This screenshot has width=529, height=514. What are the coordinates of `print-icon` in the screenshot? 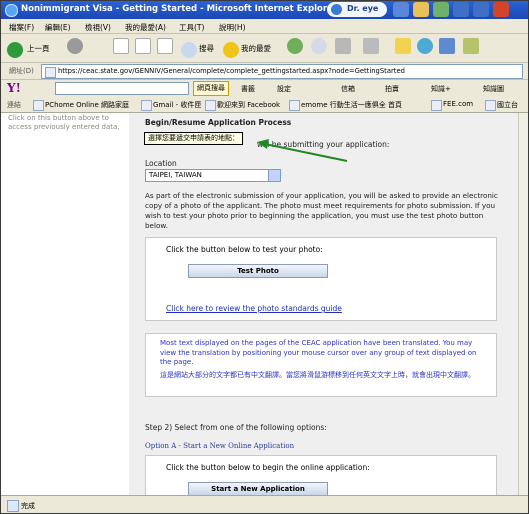 It's located at (343, 46).